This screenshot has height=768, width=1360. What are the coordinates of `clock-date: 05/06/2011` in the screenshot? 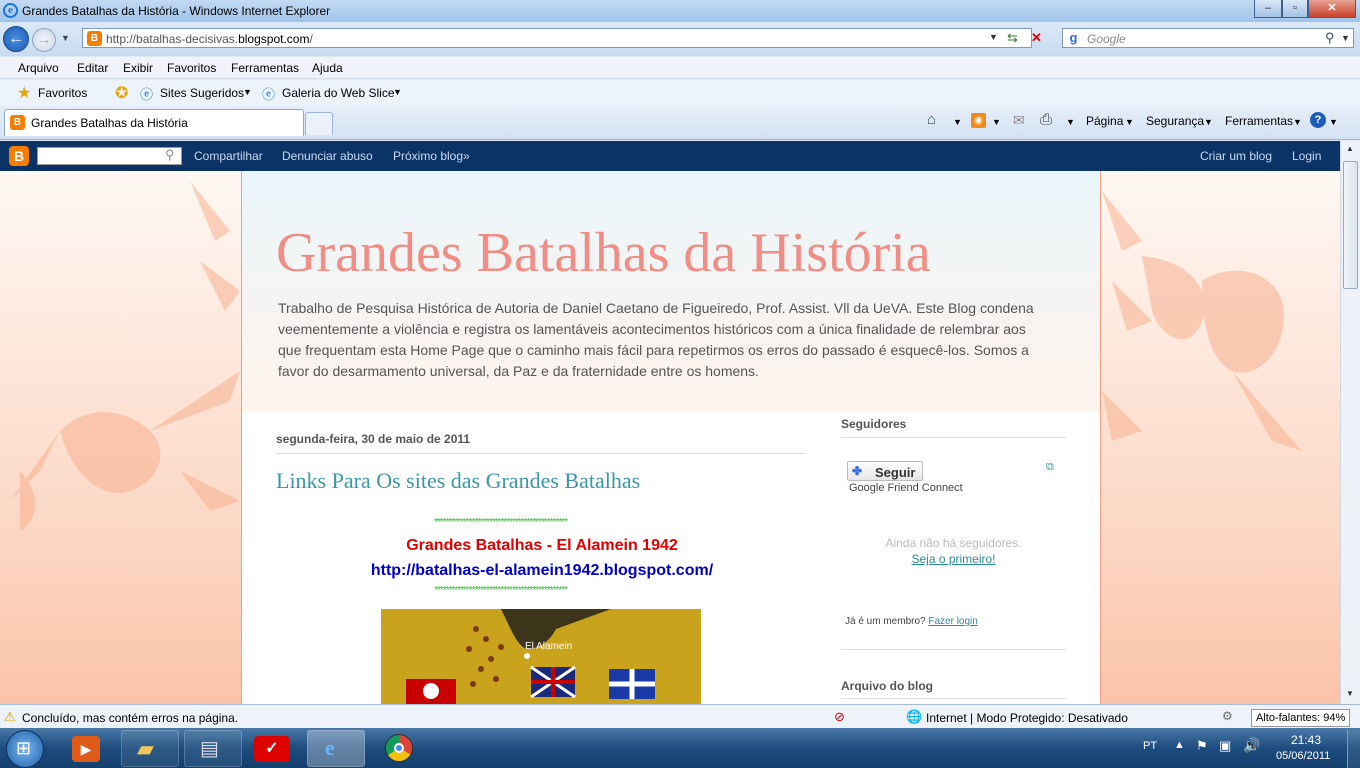 It's located at (1303, 756).